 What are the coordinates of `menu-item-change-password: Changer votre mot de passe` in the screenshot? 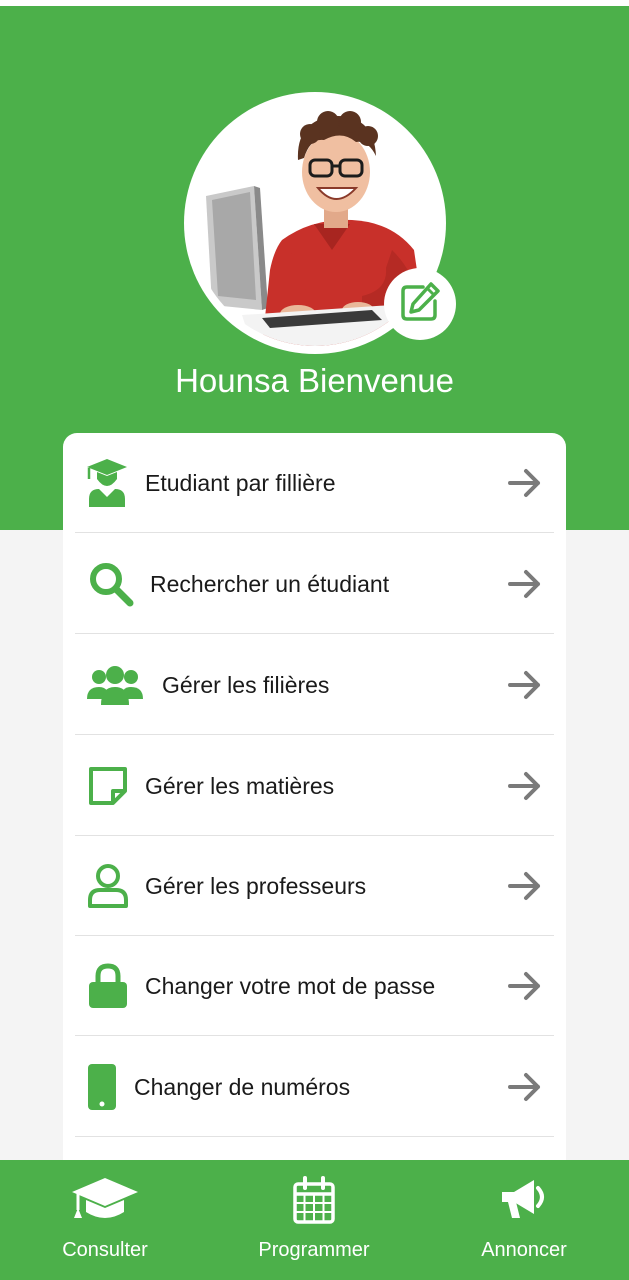 It's located at (314, 986).